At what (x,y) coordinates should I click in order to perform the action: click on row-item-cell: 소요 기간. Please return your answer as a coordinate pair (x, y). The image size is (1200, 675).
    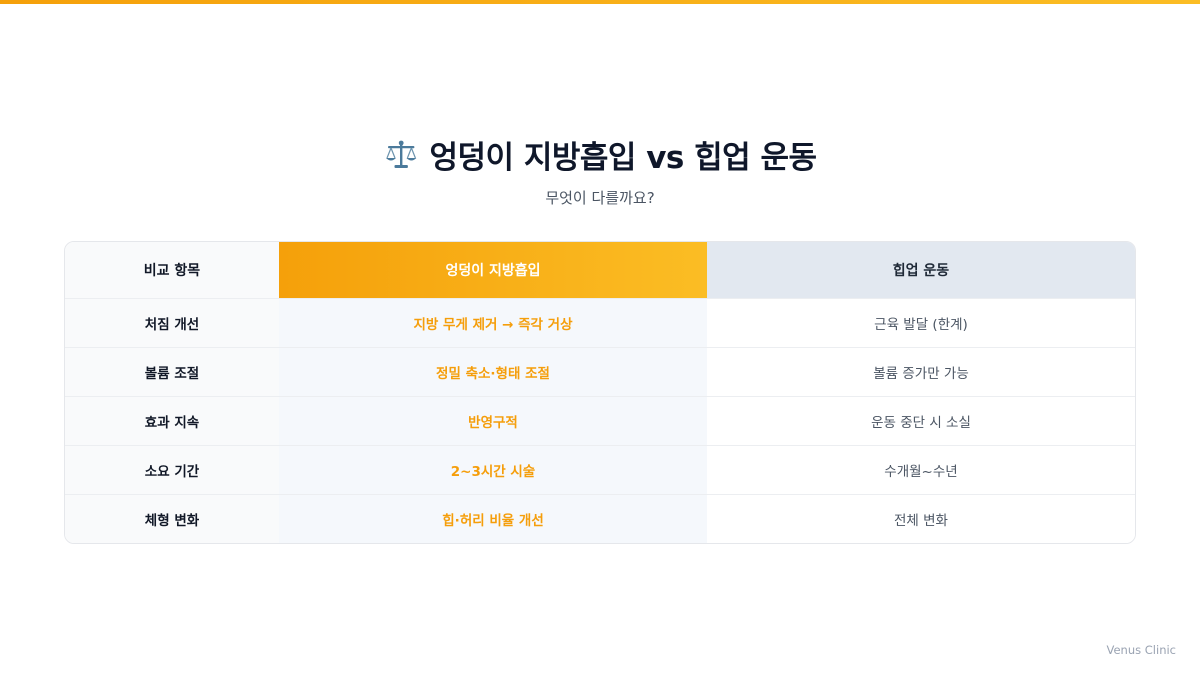
    Looking at the image, I should click on (172, 470).